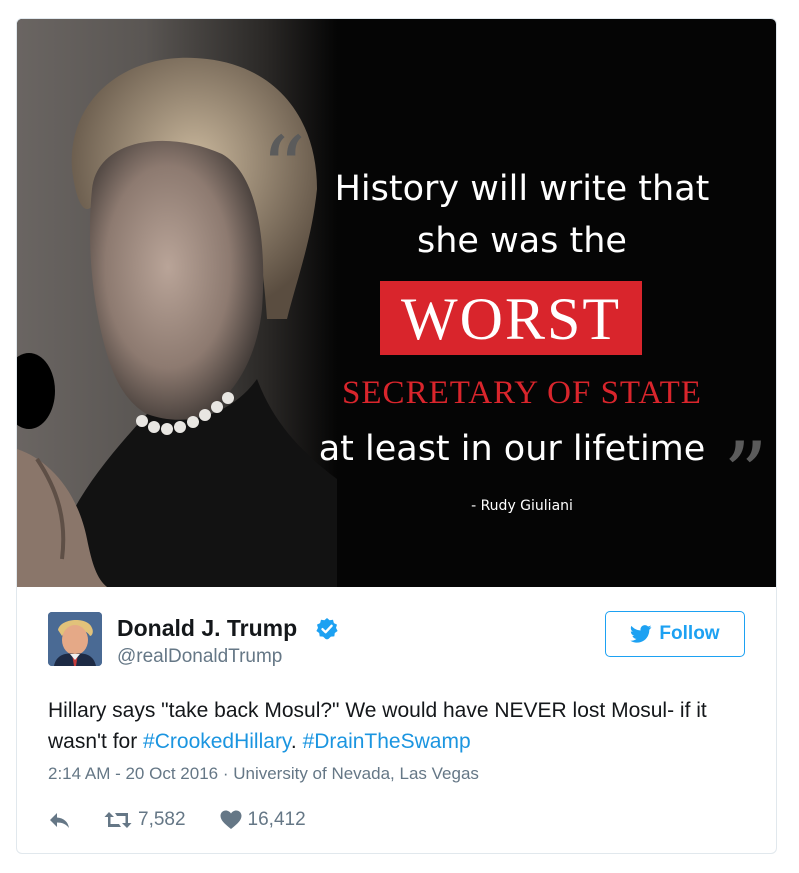 This screenshot has width=799, height=873. What do you see at coordinates (327, 629) in the screenshot?
I see `verified-badge-icon` at bounding box center [327, 629].